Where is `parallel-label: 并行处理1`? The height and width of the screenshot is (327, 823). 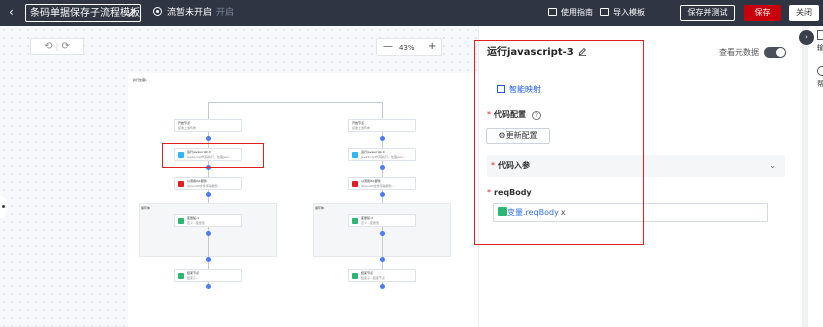 parallel-label: 并行处理1 is located at coordinates (140, 80).